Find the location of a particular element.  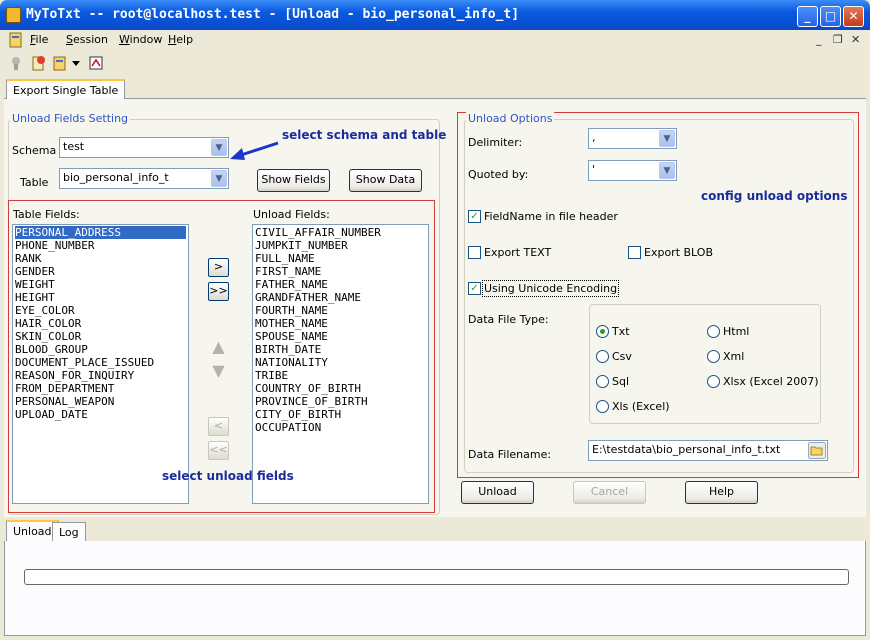

table-value: bio_personal_info_t is located at coordinates (116, 177).